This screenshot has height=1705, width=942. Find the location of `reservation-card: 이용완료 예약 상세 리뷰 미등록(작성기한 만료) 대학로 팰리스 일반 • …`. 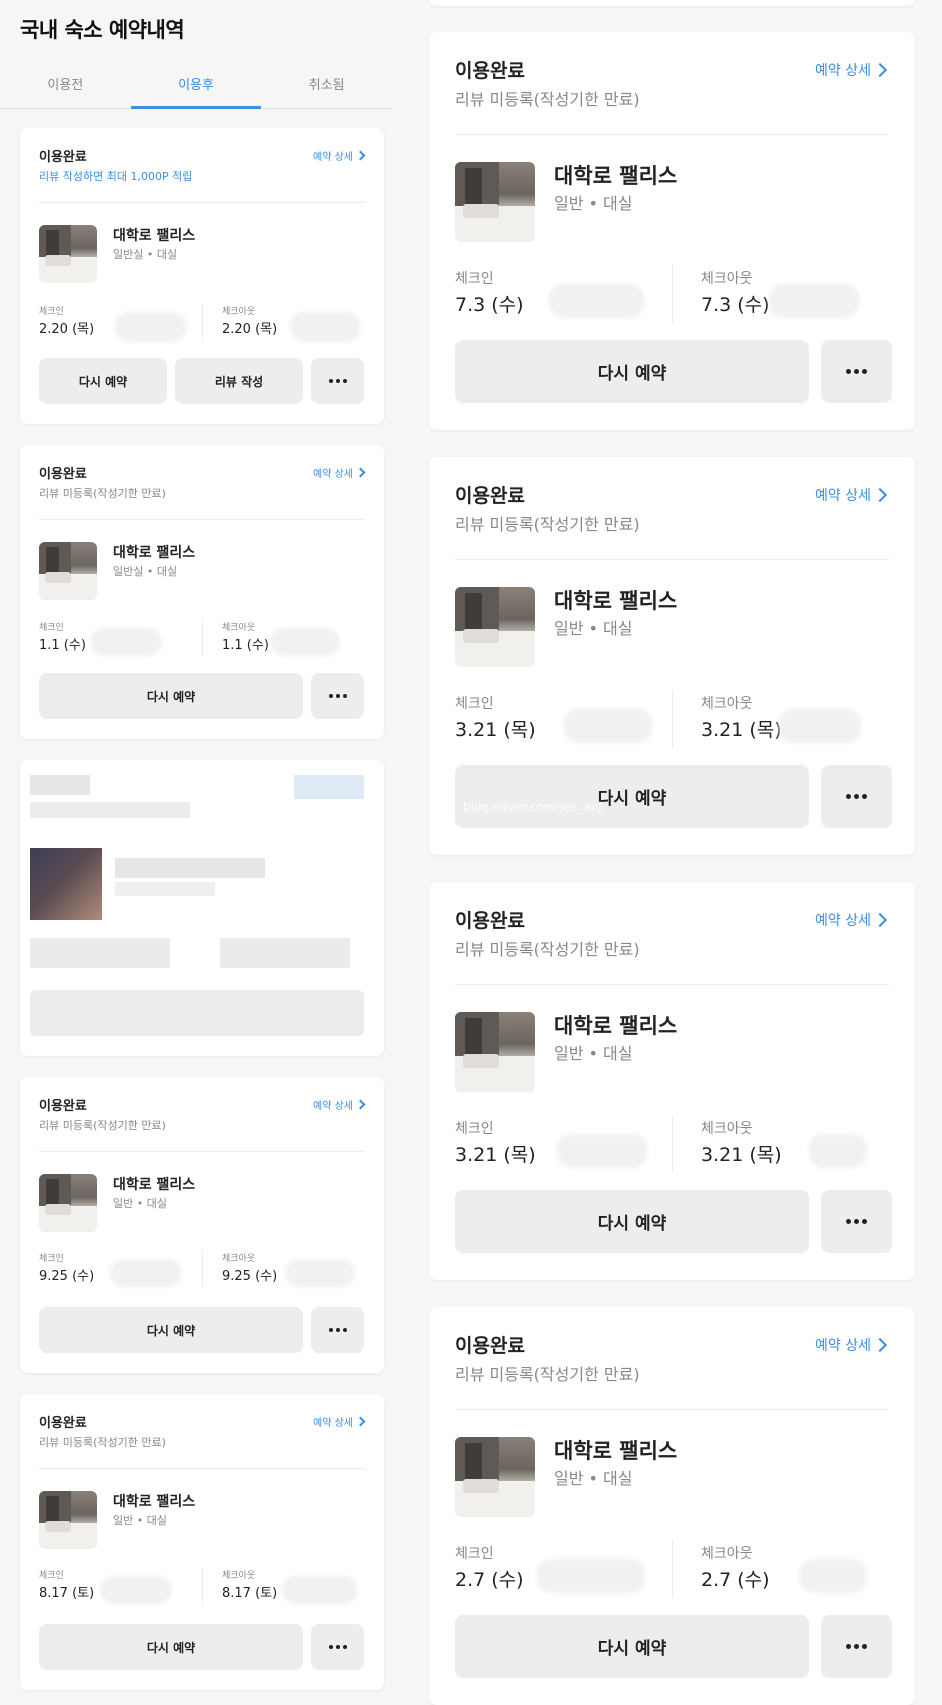

reservation-card: 이용완료 예약 상세 리뷰 미등록(작성기한 만료) 대학로 팰리스 일반 • … is located at coordinates (672, 656).